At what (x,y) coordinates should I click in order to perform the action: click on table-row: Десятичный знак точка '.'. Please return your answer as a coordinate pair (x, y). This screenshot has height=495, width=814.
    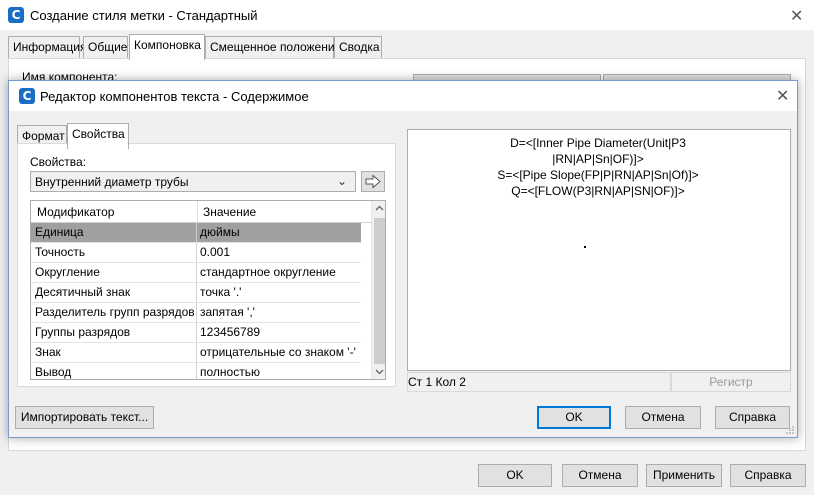
    Looking at the image, I should click on (196, 293).